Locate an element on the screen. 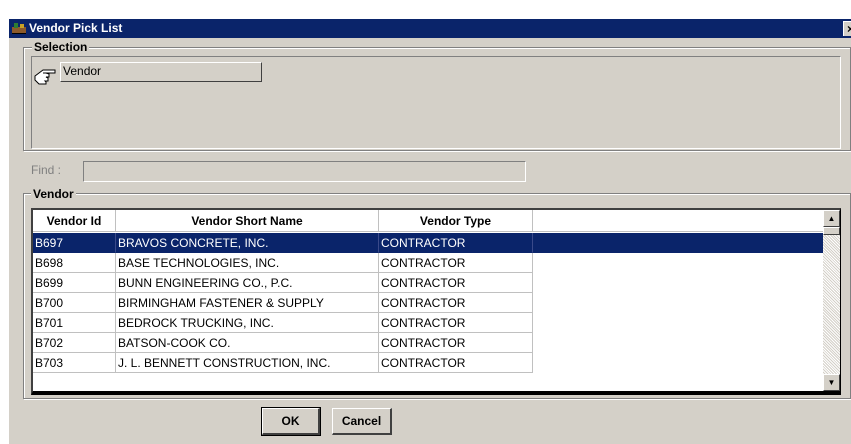 This screenshot has height=444, width=851. column-header-vendor-short-name: Vendor Short Name is located at coordinates (247, 221).